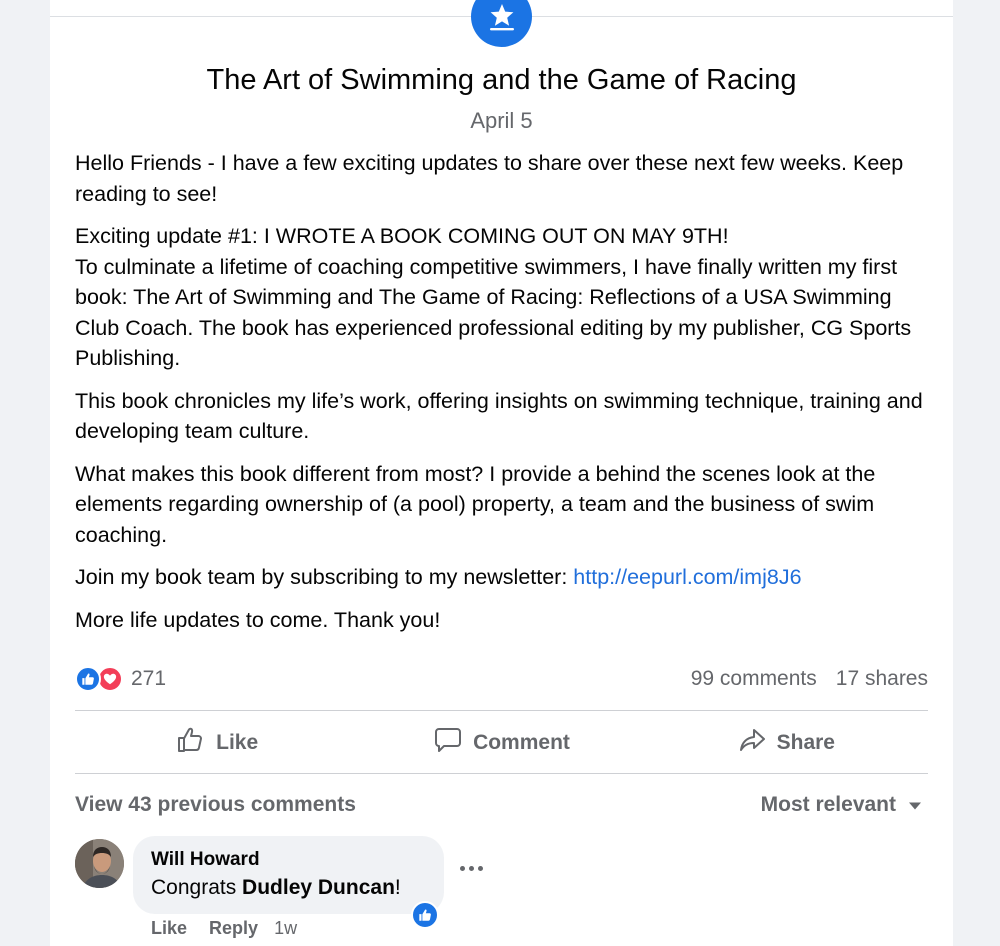 This screenshot has width=1000, height=946. Describe the element at coordinates (501, 23) in the screenshot. I see `star-badge-icon` at that location.